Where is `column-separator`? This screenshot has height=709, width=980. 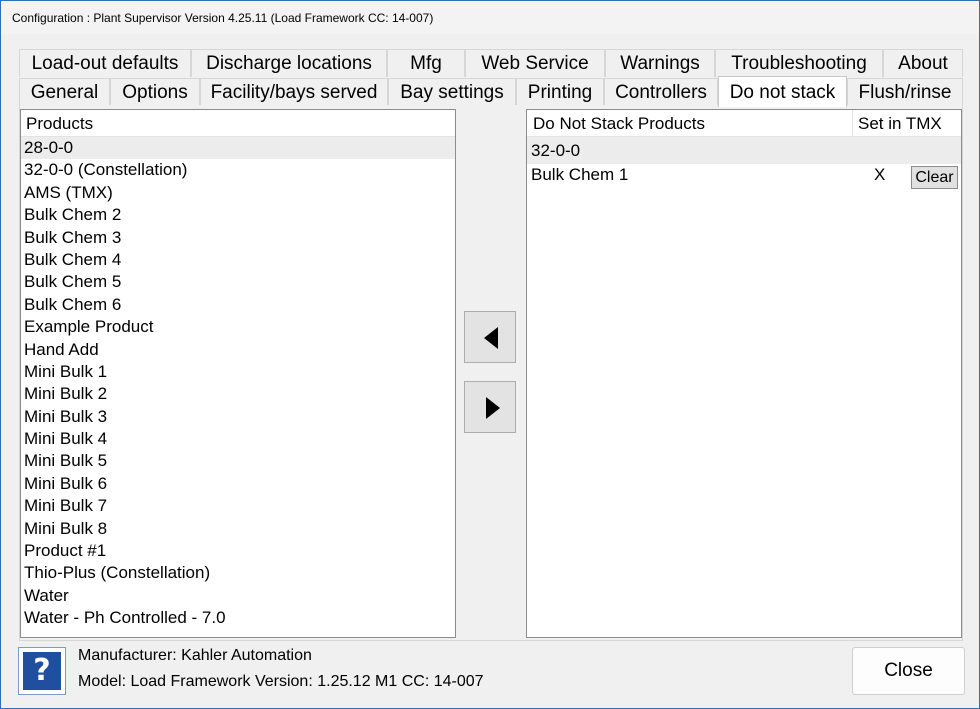 column-separator is located at coordinates (852, 123).